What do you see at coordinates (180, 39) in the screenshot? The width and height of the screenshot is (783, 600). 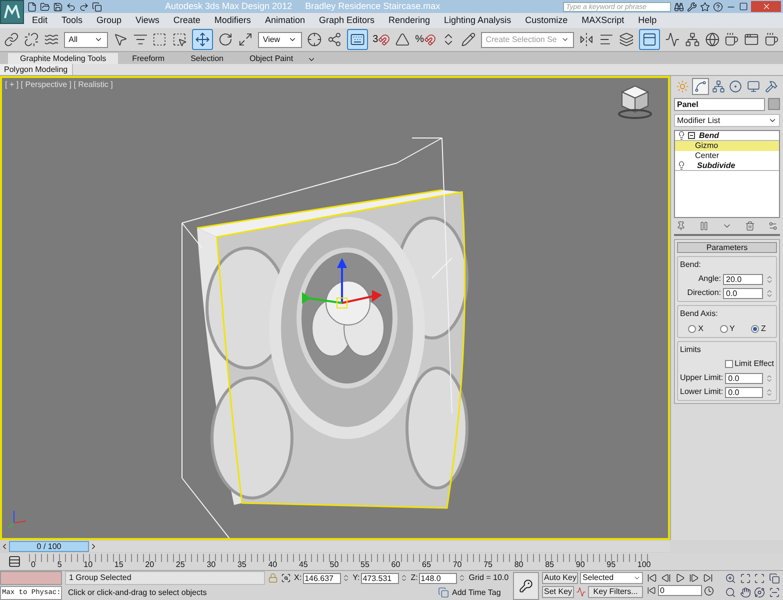 I see `crossing-select-icon` at bounding box center [180, 39].